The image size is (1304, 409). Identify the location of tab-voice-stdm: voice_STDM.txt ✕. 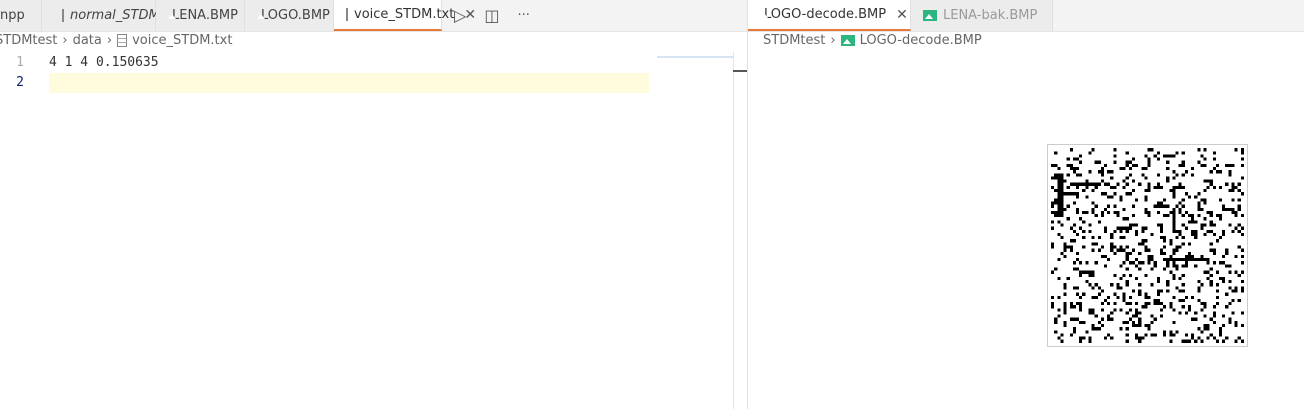
(405, 15).